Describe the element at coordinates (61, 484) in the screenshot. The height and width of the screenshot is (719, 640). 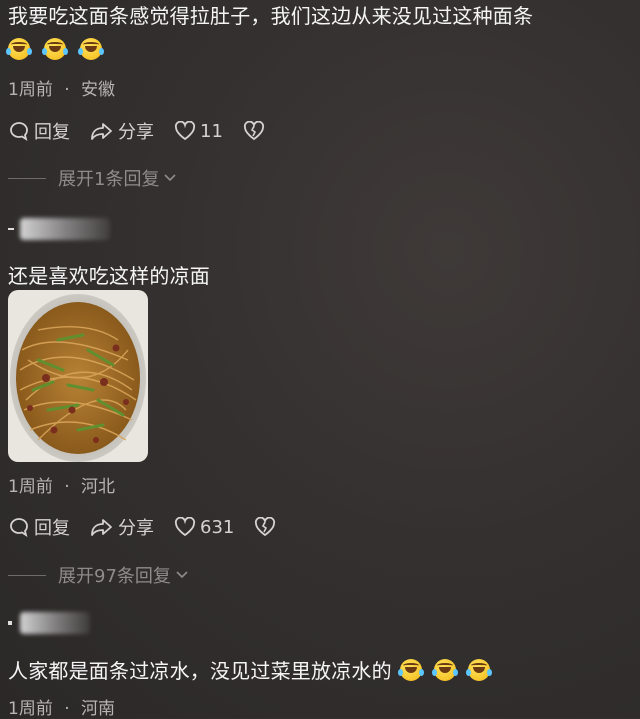
I see `comment-meta: 1周前 · 河北` at that location.